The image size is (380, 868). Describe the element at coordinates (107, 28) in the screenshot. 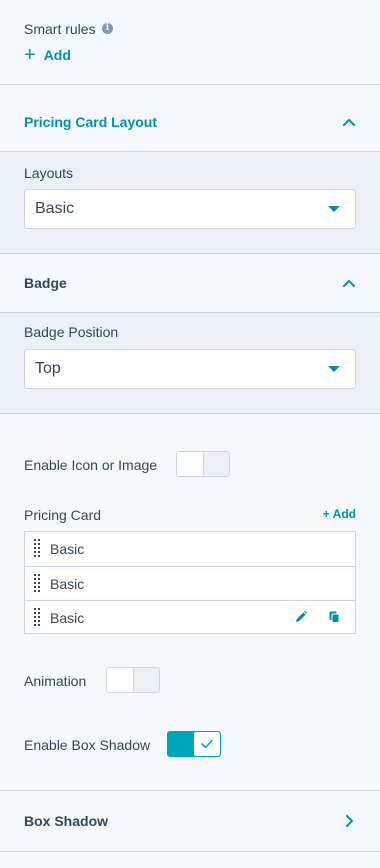

I see `info-icon: i` at that location.